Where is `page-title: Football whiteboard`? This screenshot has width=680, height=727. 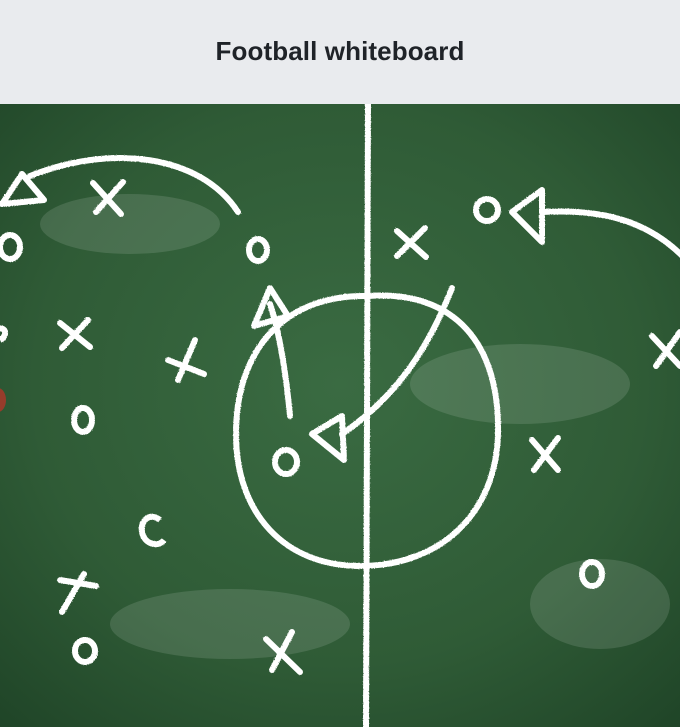 page-title: Football whiteboard is located at coordinates (340, 50).